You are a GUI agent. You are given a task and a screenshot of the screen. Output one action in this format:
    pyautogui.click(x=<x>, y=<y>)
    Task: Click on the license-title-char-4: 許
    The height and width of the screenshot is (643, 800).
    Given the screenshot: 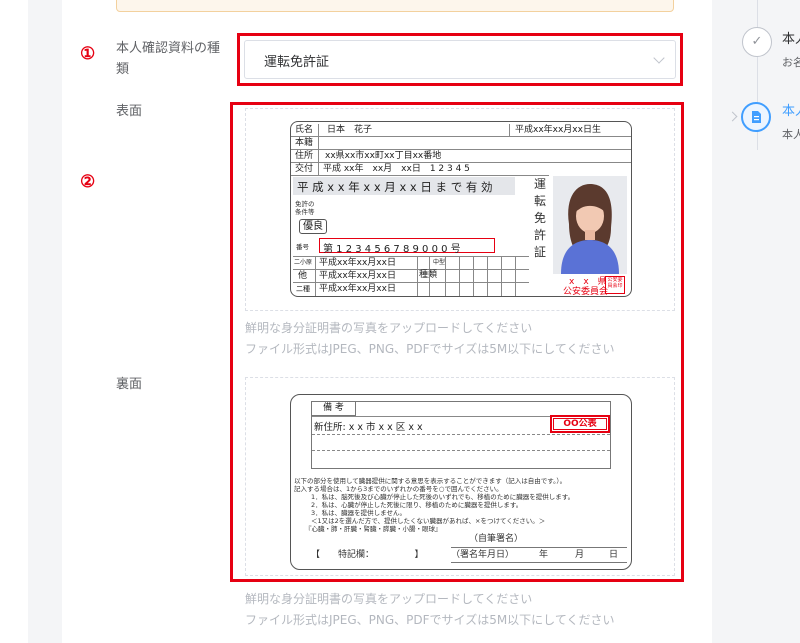 What is the action you would take?
    pyautogui.click(x=539, y=235)
    